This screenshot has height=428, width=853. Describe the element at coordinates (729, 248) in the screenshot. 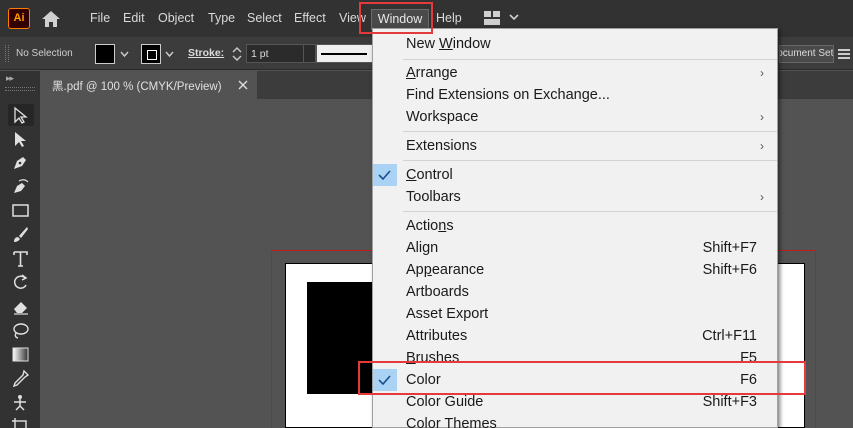

I see `menu-item-shortcut: Shift+F7` at that location.